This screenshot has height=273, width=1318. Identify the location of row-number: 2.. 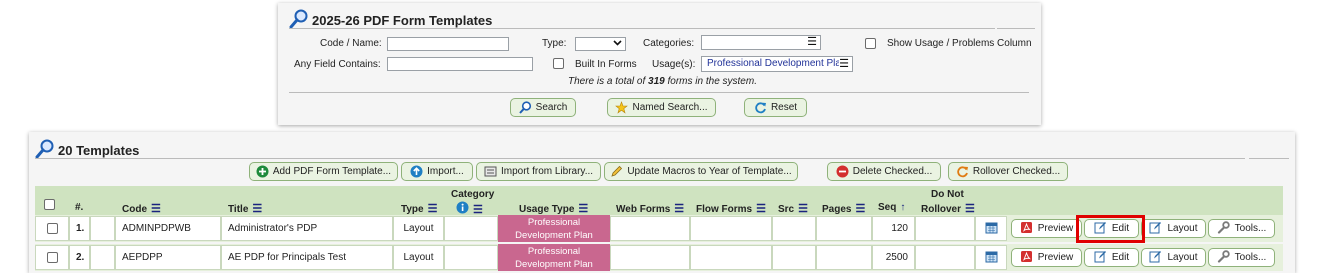
(79, 257).